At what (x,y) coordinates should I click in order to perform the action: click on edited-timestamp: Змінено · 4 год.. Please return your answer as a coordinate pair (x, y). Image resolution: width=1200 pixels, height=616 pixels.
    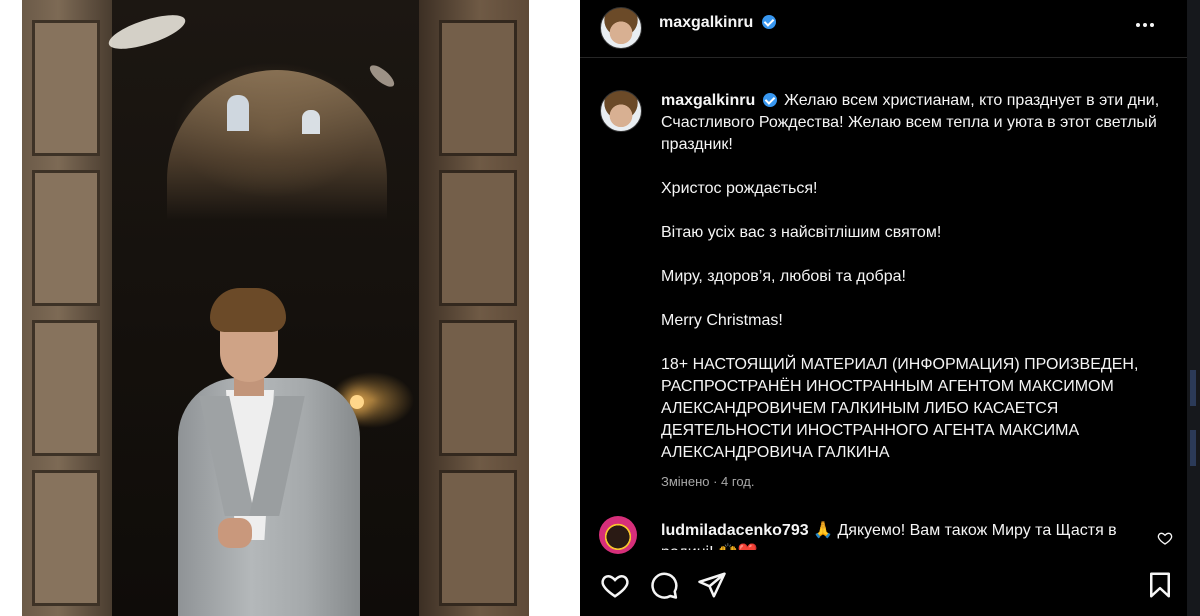
    Looking at the image, I should click on (708, 481).